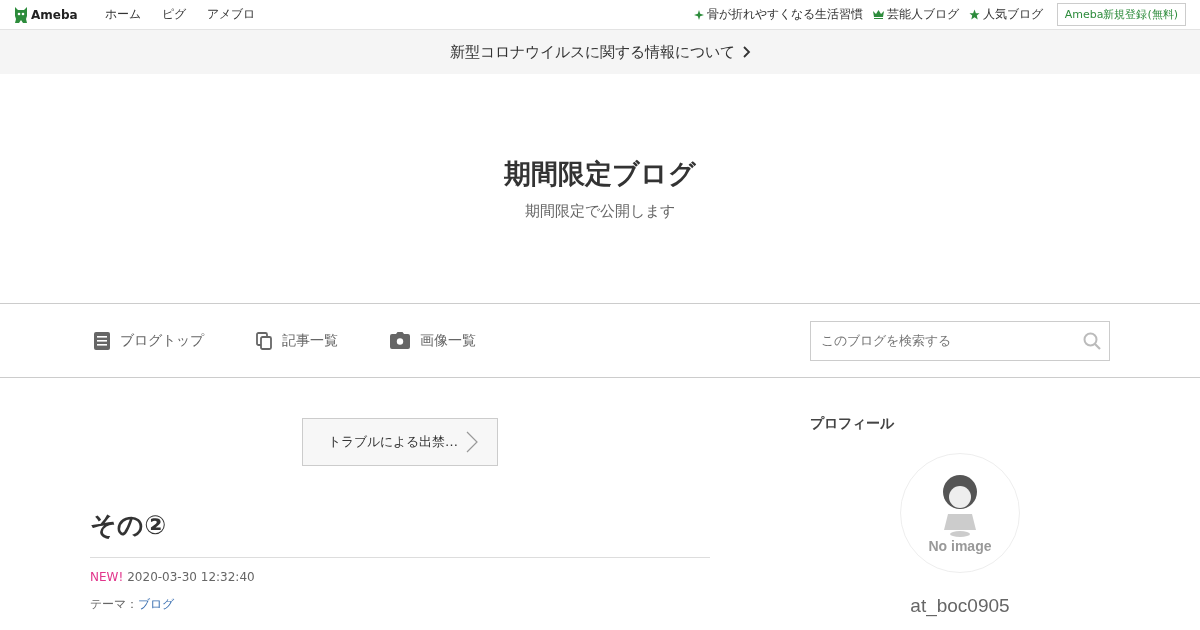 The image size is (1200, 630). What do you see at coordinates (191, 577) in the screenshot?
I see `entry-datetime: 2020-03-30 12:32:40` at bounding box center [191, 577].